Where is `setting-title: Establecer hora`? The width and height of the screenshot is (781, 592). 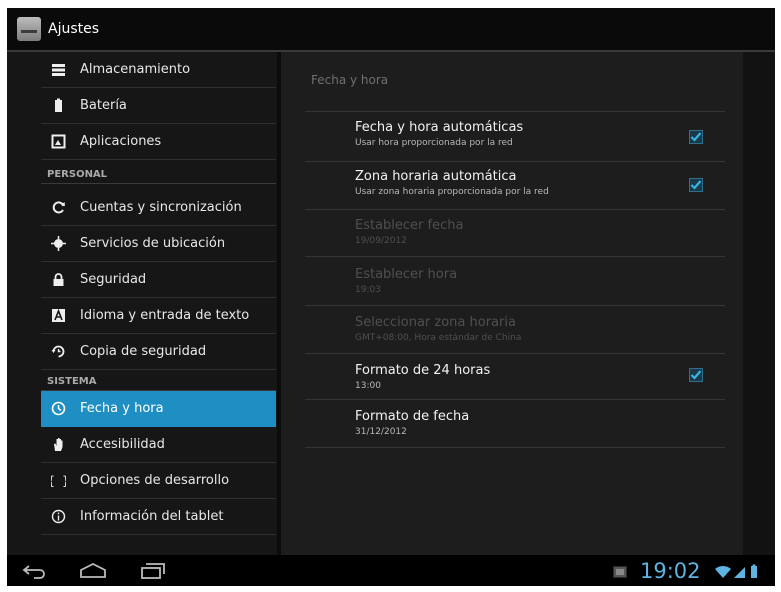
setting-title: Establecer hora is located at coordinates (406, 274).